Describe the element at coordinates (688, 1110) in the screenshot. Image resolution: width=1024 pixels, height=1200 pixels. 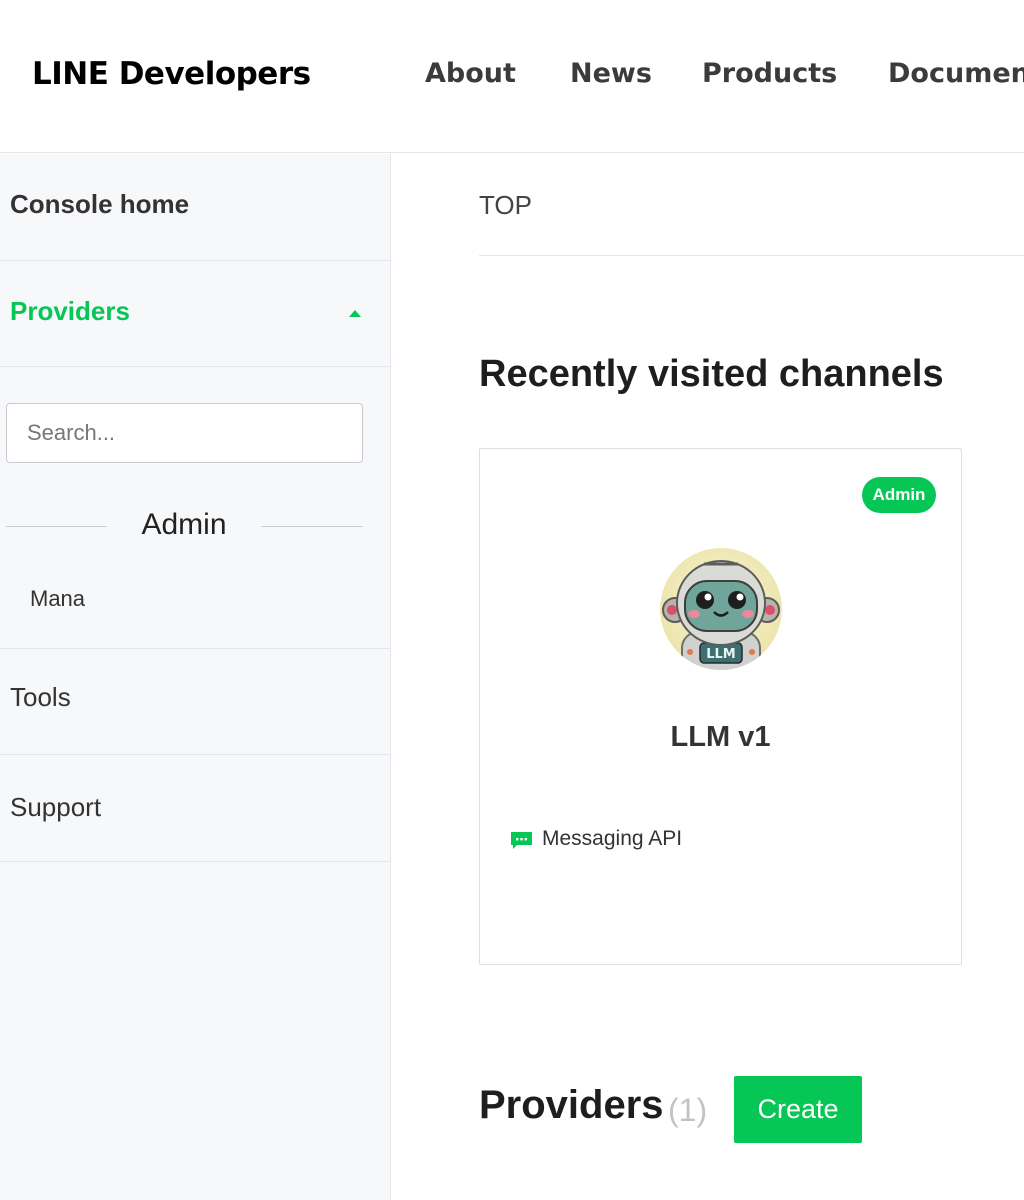
I see `providers-count: (1)` at that location.